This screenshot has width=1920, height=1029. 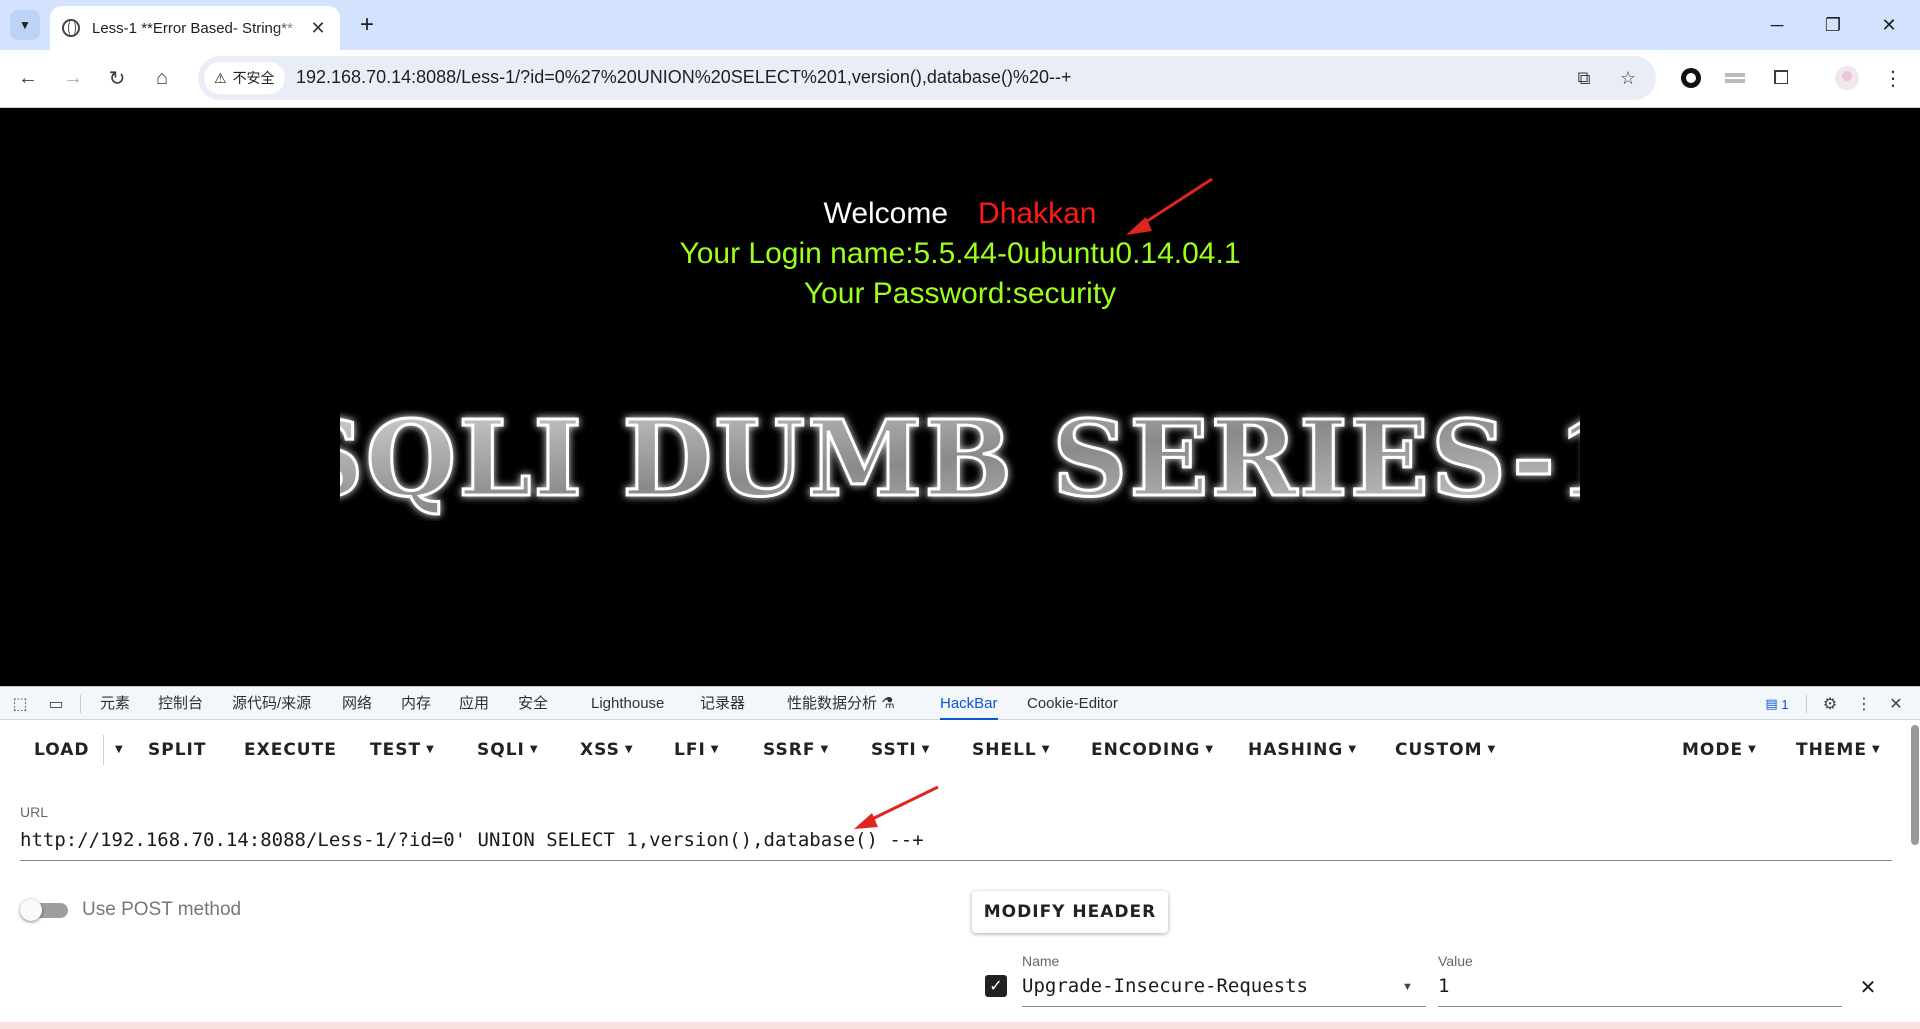 I want to click on globe-icon, so click(x=71, y=28).